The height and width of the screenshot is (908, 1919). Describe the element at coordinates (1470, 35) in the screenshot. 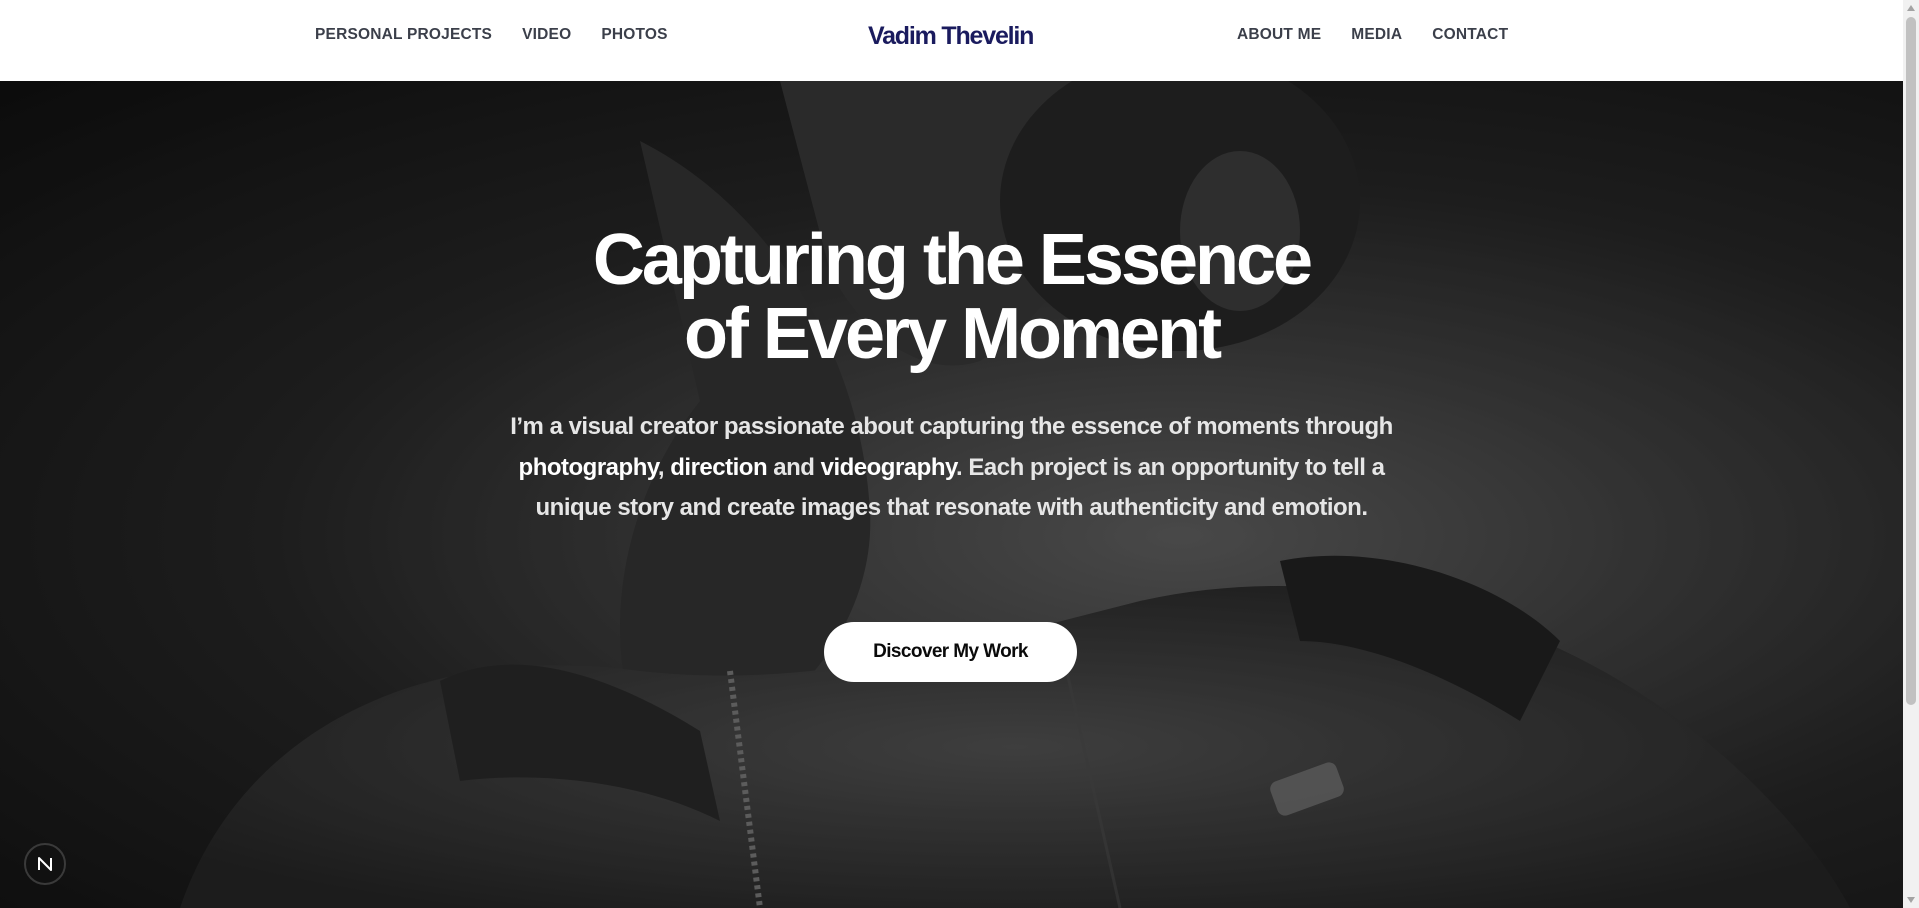

I see `nav-link-contact: CONTACT` at that location.